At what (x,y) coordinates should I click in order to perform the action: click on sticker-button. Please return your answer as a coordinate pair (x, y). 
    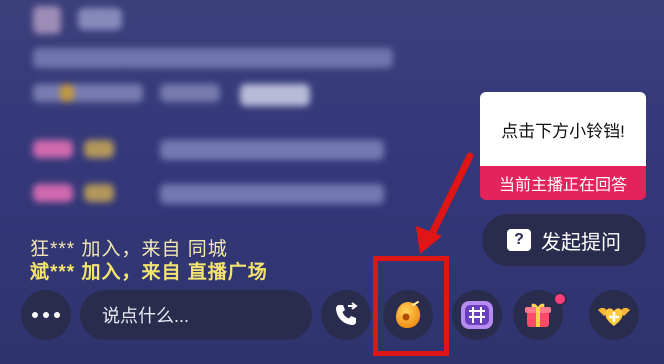
    Looking at the image, I should click on (477, 315).